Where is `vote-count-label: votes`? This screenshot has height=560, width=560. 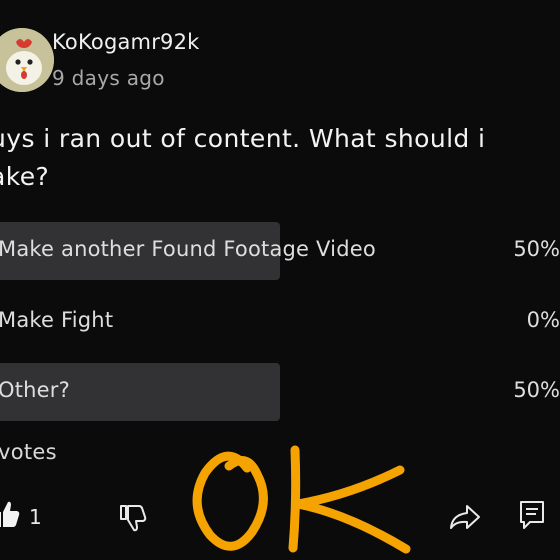
vote-count-label: votes is located at coordinates (28, 452).